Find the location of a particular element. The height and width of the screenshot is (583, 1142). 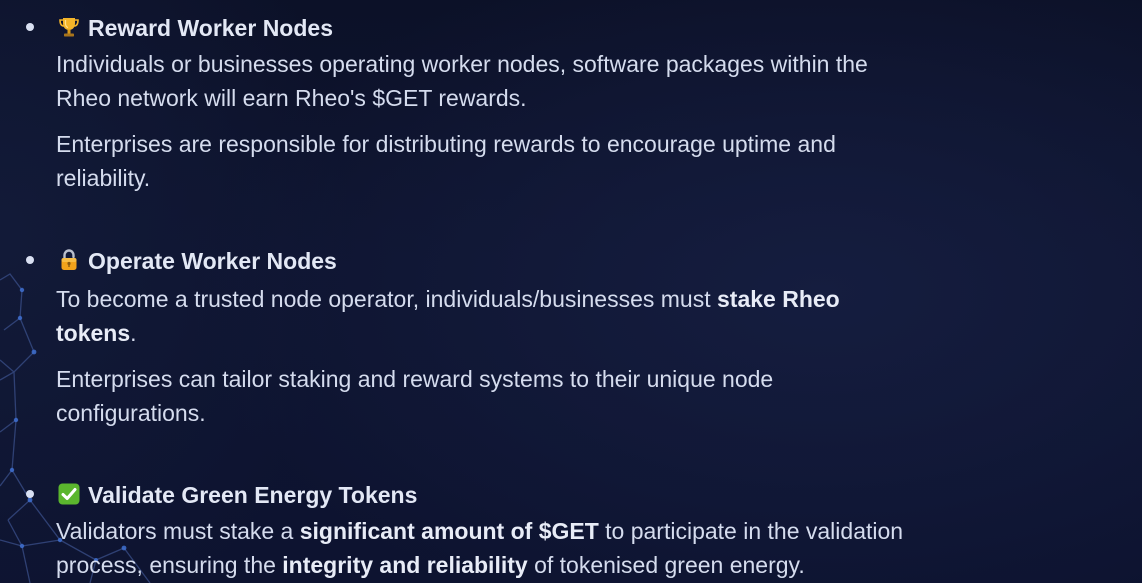

description-text: . is located at coordinates (133, 333).